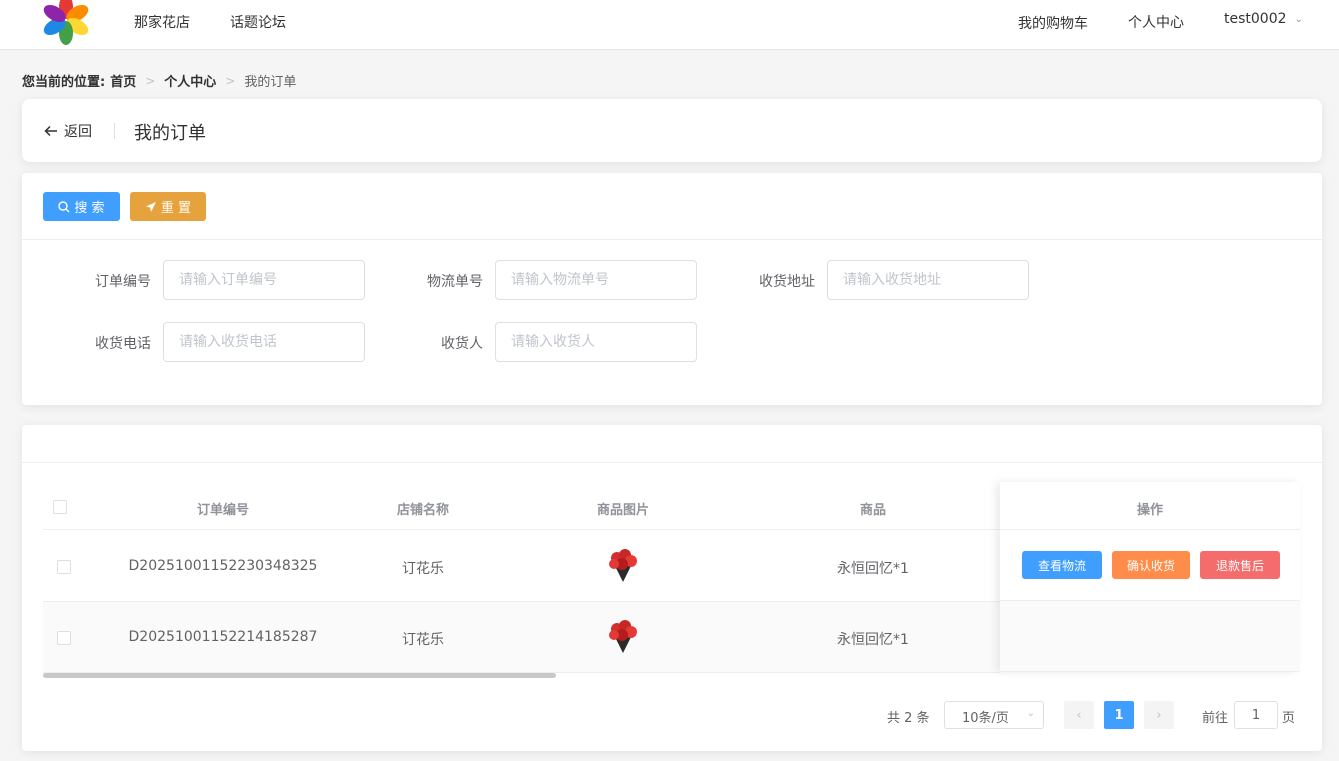  What do you see at coordinates (985, 718) in the screenshot?
I see `page-size-value: 10条/页` at bounding box center [985, 718].